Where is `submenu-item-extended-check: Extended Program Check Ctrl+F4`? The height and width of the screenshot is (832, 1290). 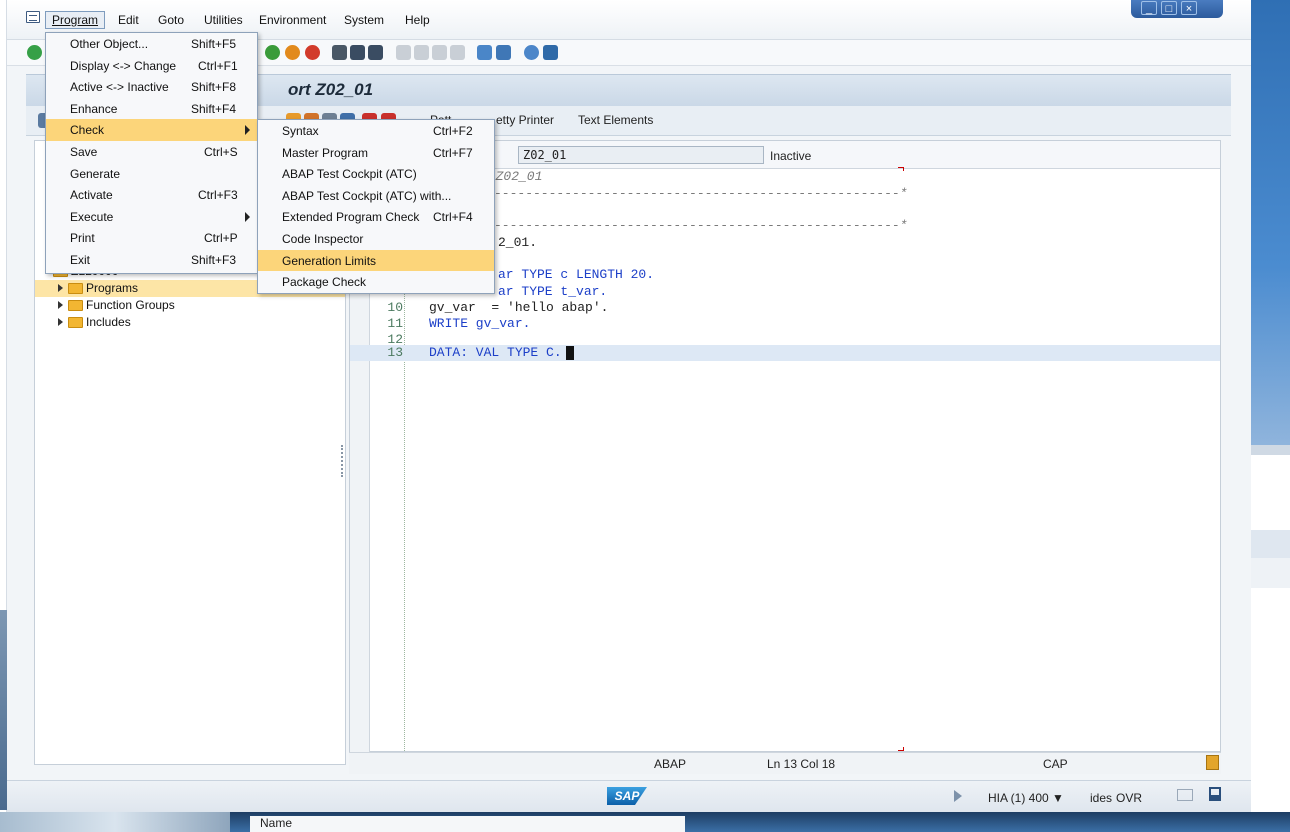 submenu-item-extended-check: Extended Program Check Ctrl+F4 is located at coordinates (376, 217).